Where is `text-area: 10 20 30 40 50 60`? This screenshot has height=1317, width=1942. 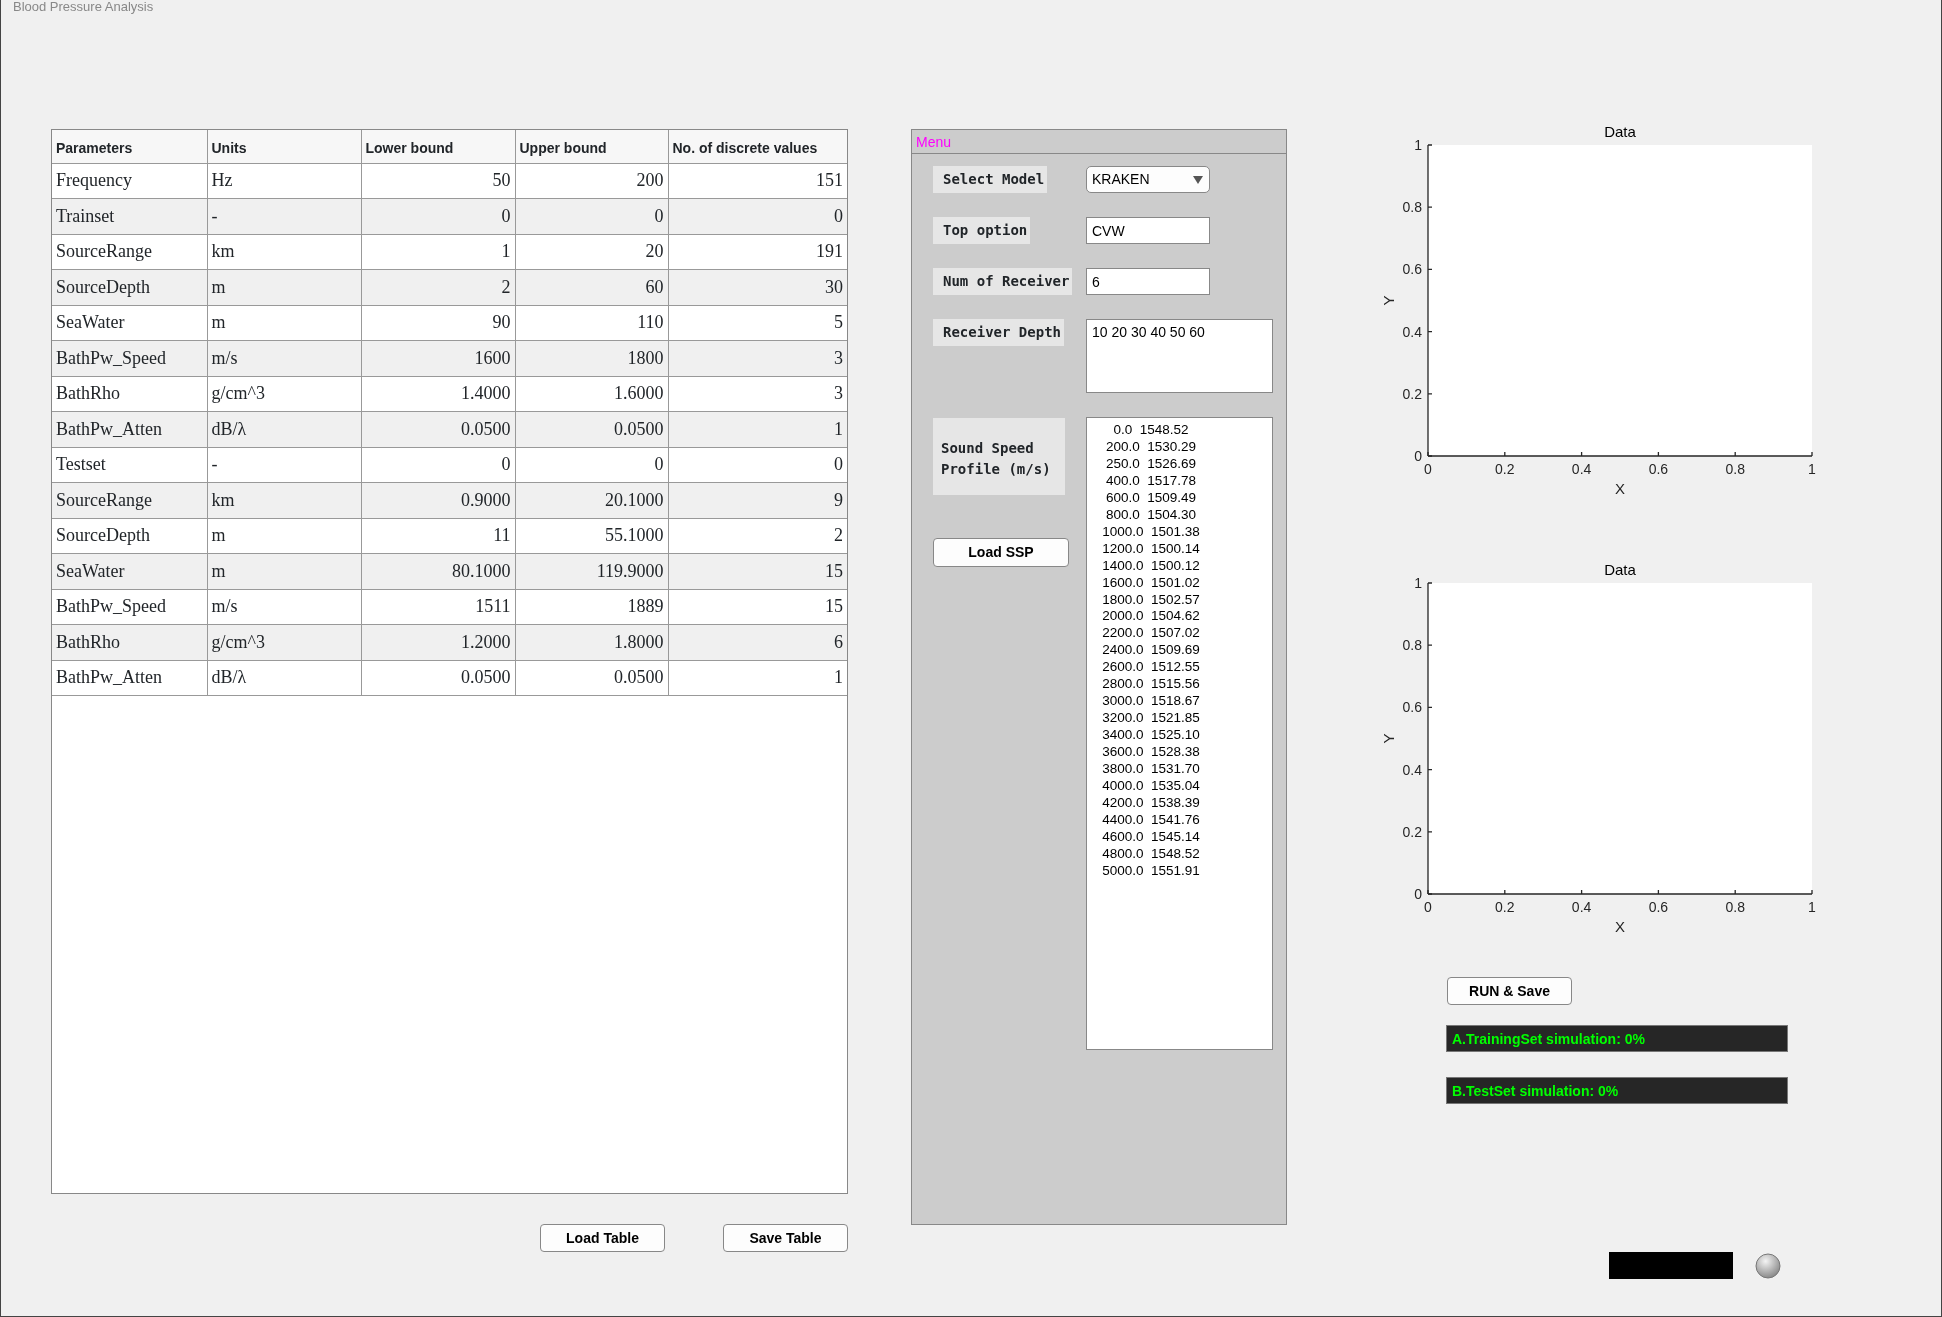 text-area: 10 20 30 40 50 60 is located at coordinates (1179, 356).